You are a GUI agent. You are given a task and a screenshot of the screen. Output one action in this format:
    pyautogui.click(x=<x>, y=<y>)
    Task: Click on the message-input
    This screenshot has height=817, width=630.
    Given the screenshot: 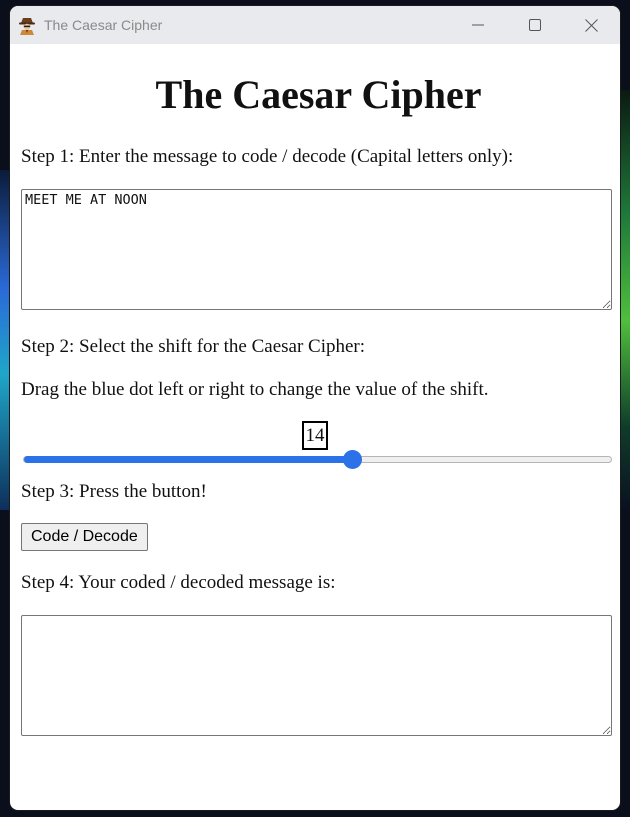 What is the action you would take?
    pyautogui.click(x=316, y=249)
    